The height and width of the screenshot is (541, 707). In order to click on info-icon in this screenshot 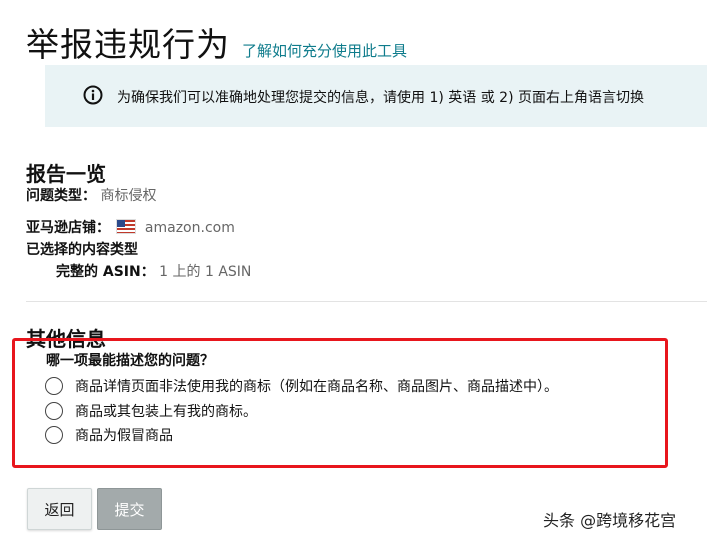, I will do `click(93, 95)`.